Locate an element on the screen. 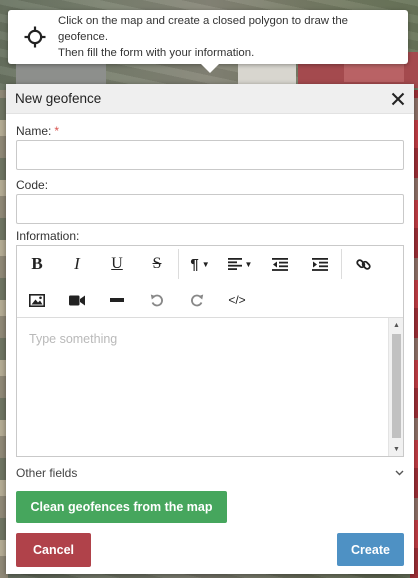 The height and width of the screenshot is (578, 418). italic-button: I is located at coordinates (77, 264).